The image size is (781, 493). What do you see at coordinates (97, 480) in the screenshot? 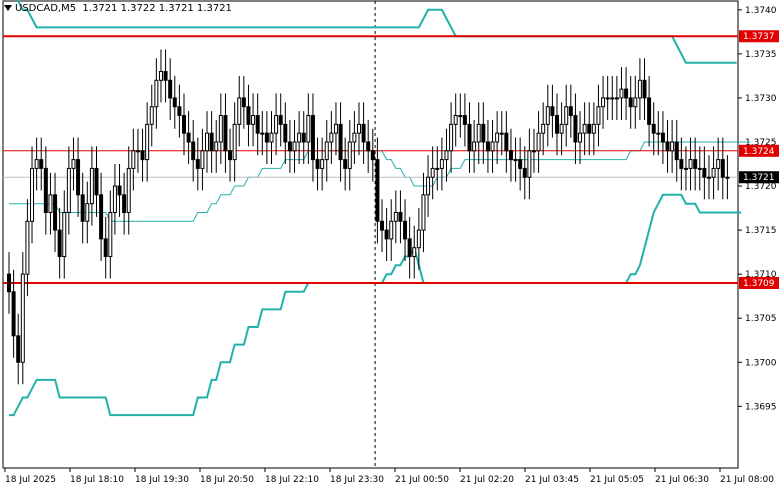
I see `x-tick-label: 18 Jul 18:10` at bounding box center [97, 480].